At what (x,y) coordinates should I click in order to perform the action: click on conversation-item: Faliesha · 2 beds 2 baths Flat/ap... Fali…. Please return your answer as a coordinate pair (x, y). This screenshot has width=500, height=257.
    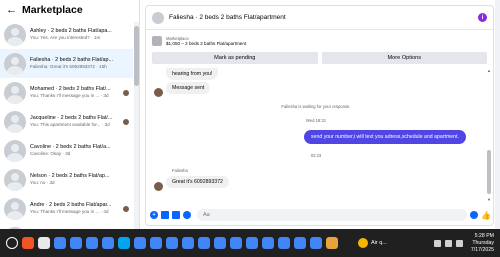
    Looking at the image, I should click on (66, 63).